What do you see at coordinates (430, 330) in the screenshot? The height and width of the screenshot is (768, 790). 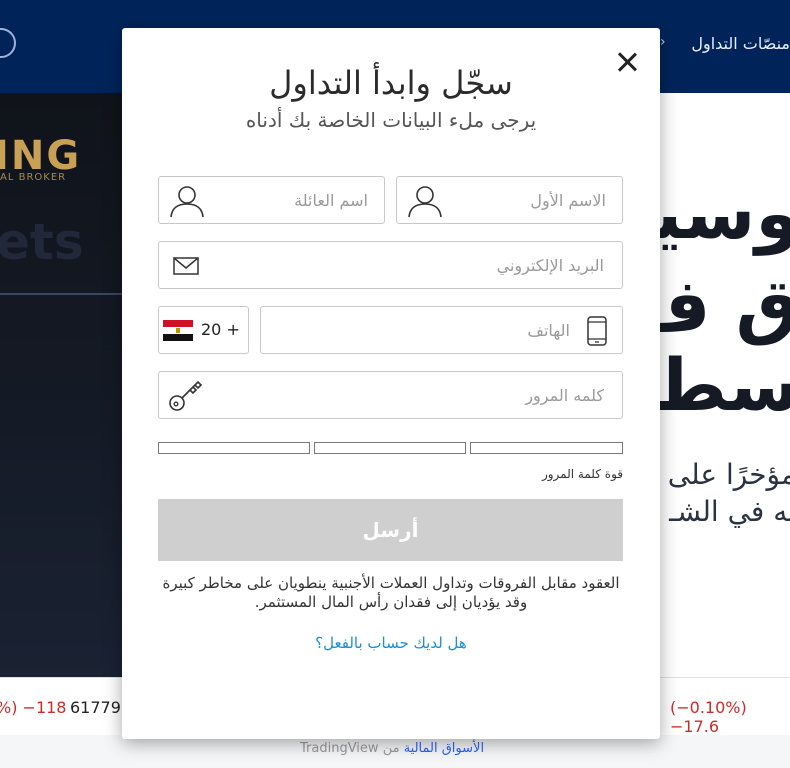 I see `phone-input` at bounding box center [430, 330].